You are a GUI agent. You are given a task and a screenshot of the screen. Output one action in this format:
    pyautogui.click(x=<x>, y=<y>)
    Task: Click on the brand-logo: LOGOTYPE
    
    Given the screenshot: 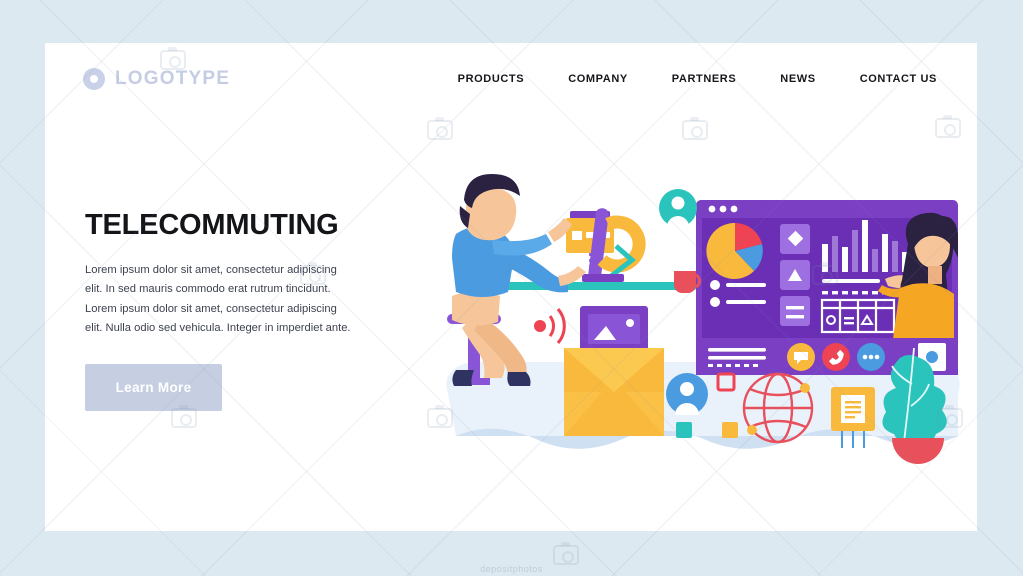 What is the action you would take?
    pyautogui.click(x=156, y=79)
    